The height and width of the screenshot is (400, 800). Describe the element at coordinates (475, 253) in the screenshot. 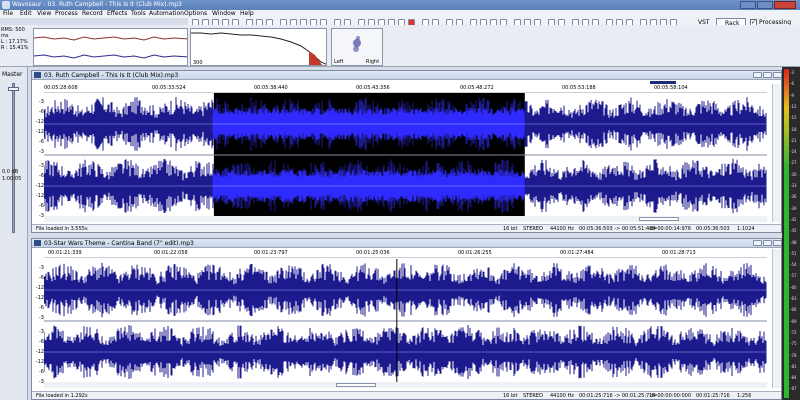

I see `timeline-2-tick: 00:01:26:255` at that location.